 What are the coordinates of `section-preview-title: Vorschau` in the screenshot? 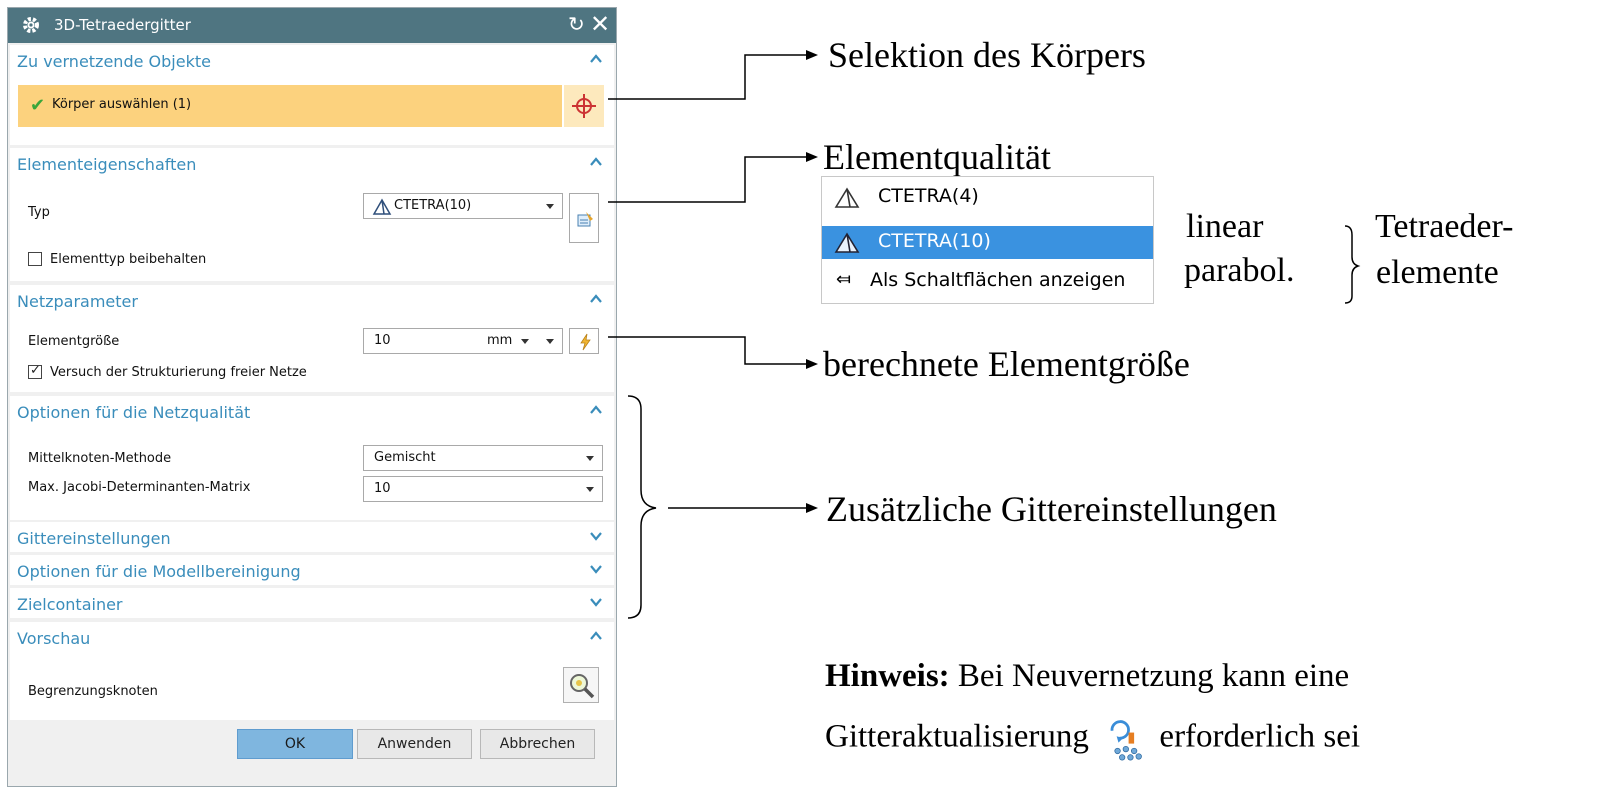 It's located at (54, 638).